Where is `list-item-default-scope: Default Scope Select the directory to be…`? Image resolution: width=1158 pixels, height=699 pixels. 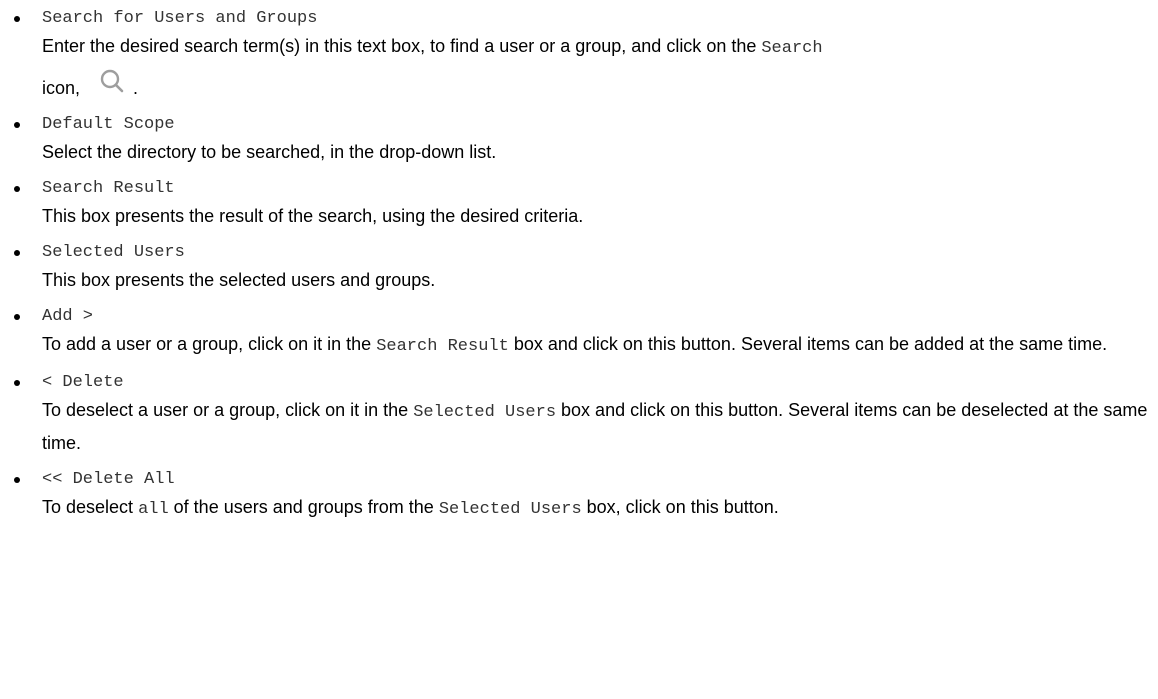 list-item-default-scope: Default Scope Select the directory to be… is located at coordinates (584, 140).